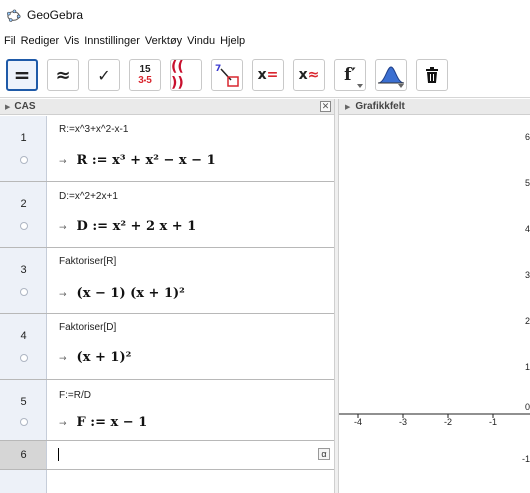 This screenshot has height=493, width=530. Describe the element at coordinates (218, 69) in the screenshot. I see `svg-text: 7` at that location.